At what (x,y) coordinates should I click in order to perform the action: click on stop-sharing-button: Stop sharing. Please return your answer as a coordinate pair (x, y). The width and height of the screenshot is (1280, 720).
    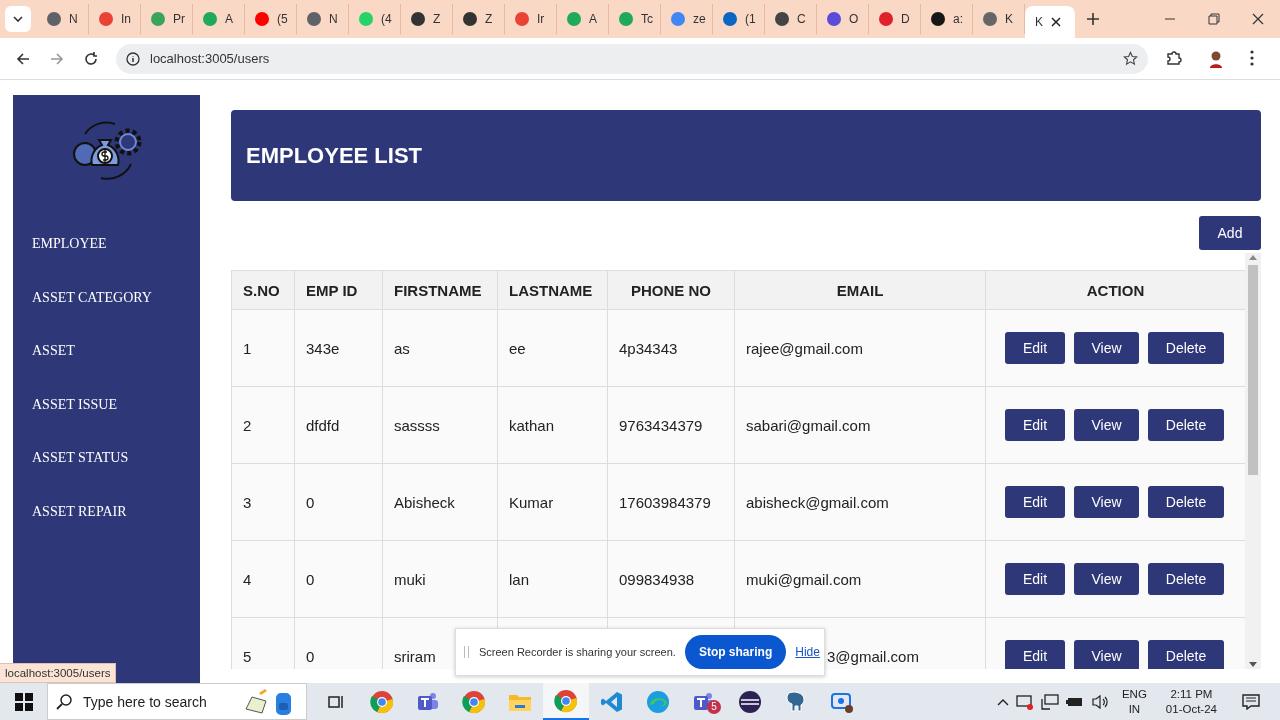
    Looking at the image, I should click on (735, 652).